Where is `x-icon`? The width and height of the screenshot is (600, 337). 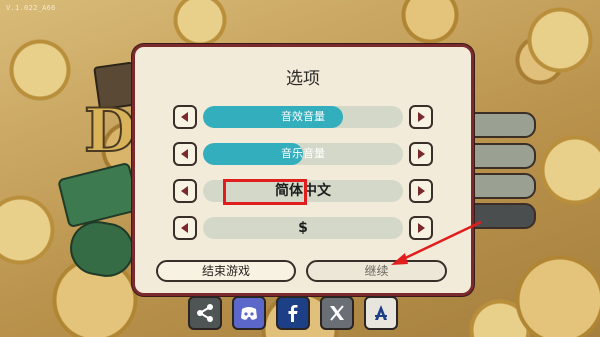
x-icon is located at coordinates (337, 313).